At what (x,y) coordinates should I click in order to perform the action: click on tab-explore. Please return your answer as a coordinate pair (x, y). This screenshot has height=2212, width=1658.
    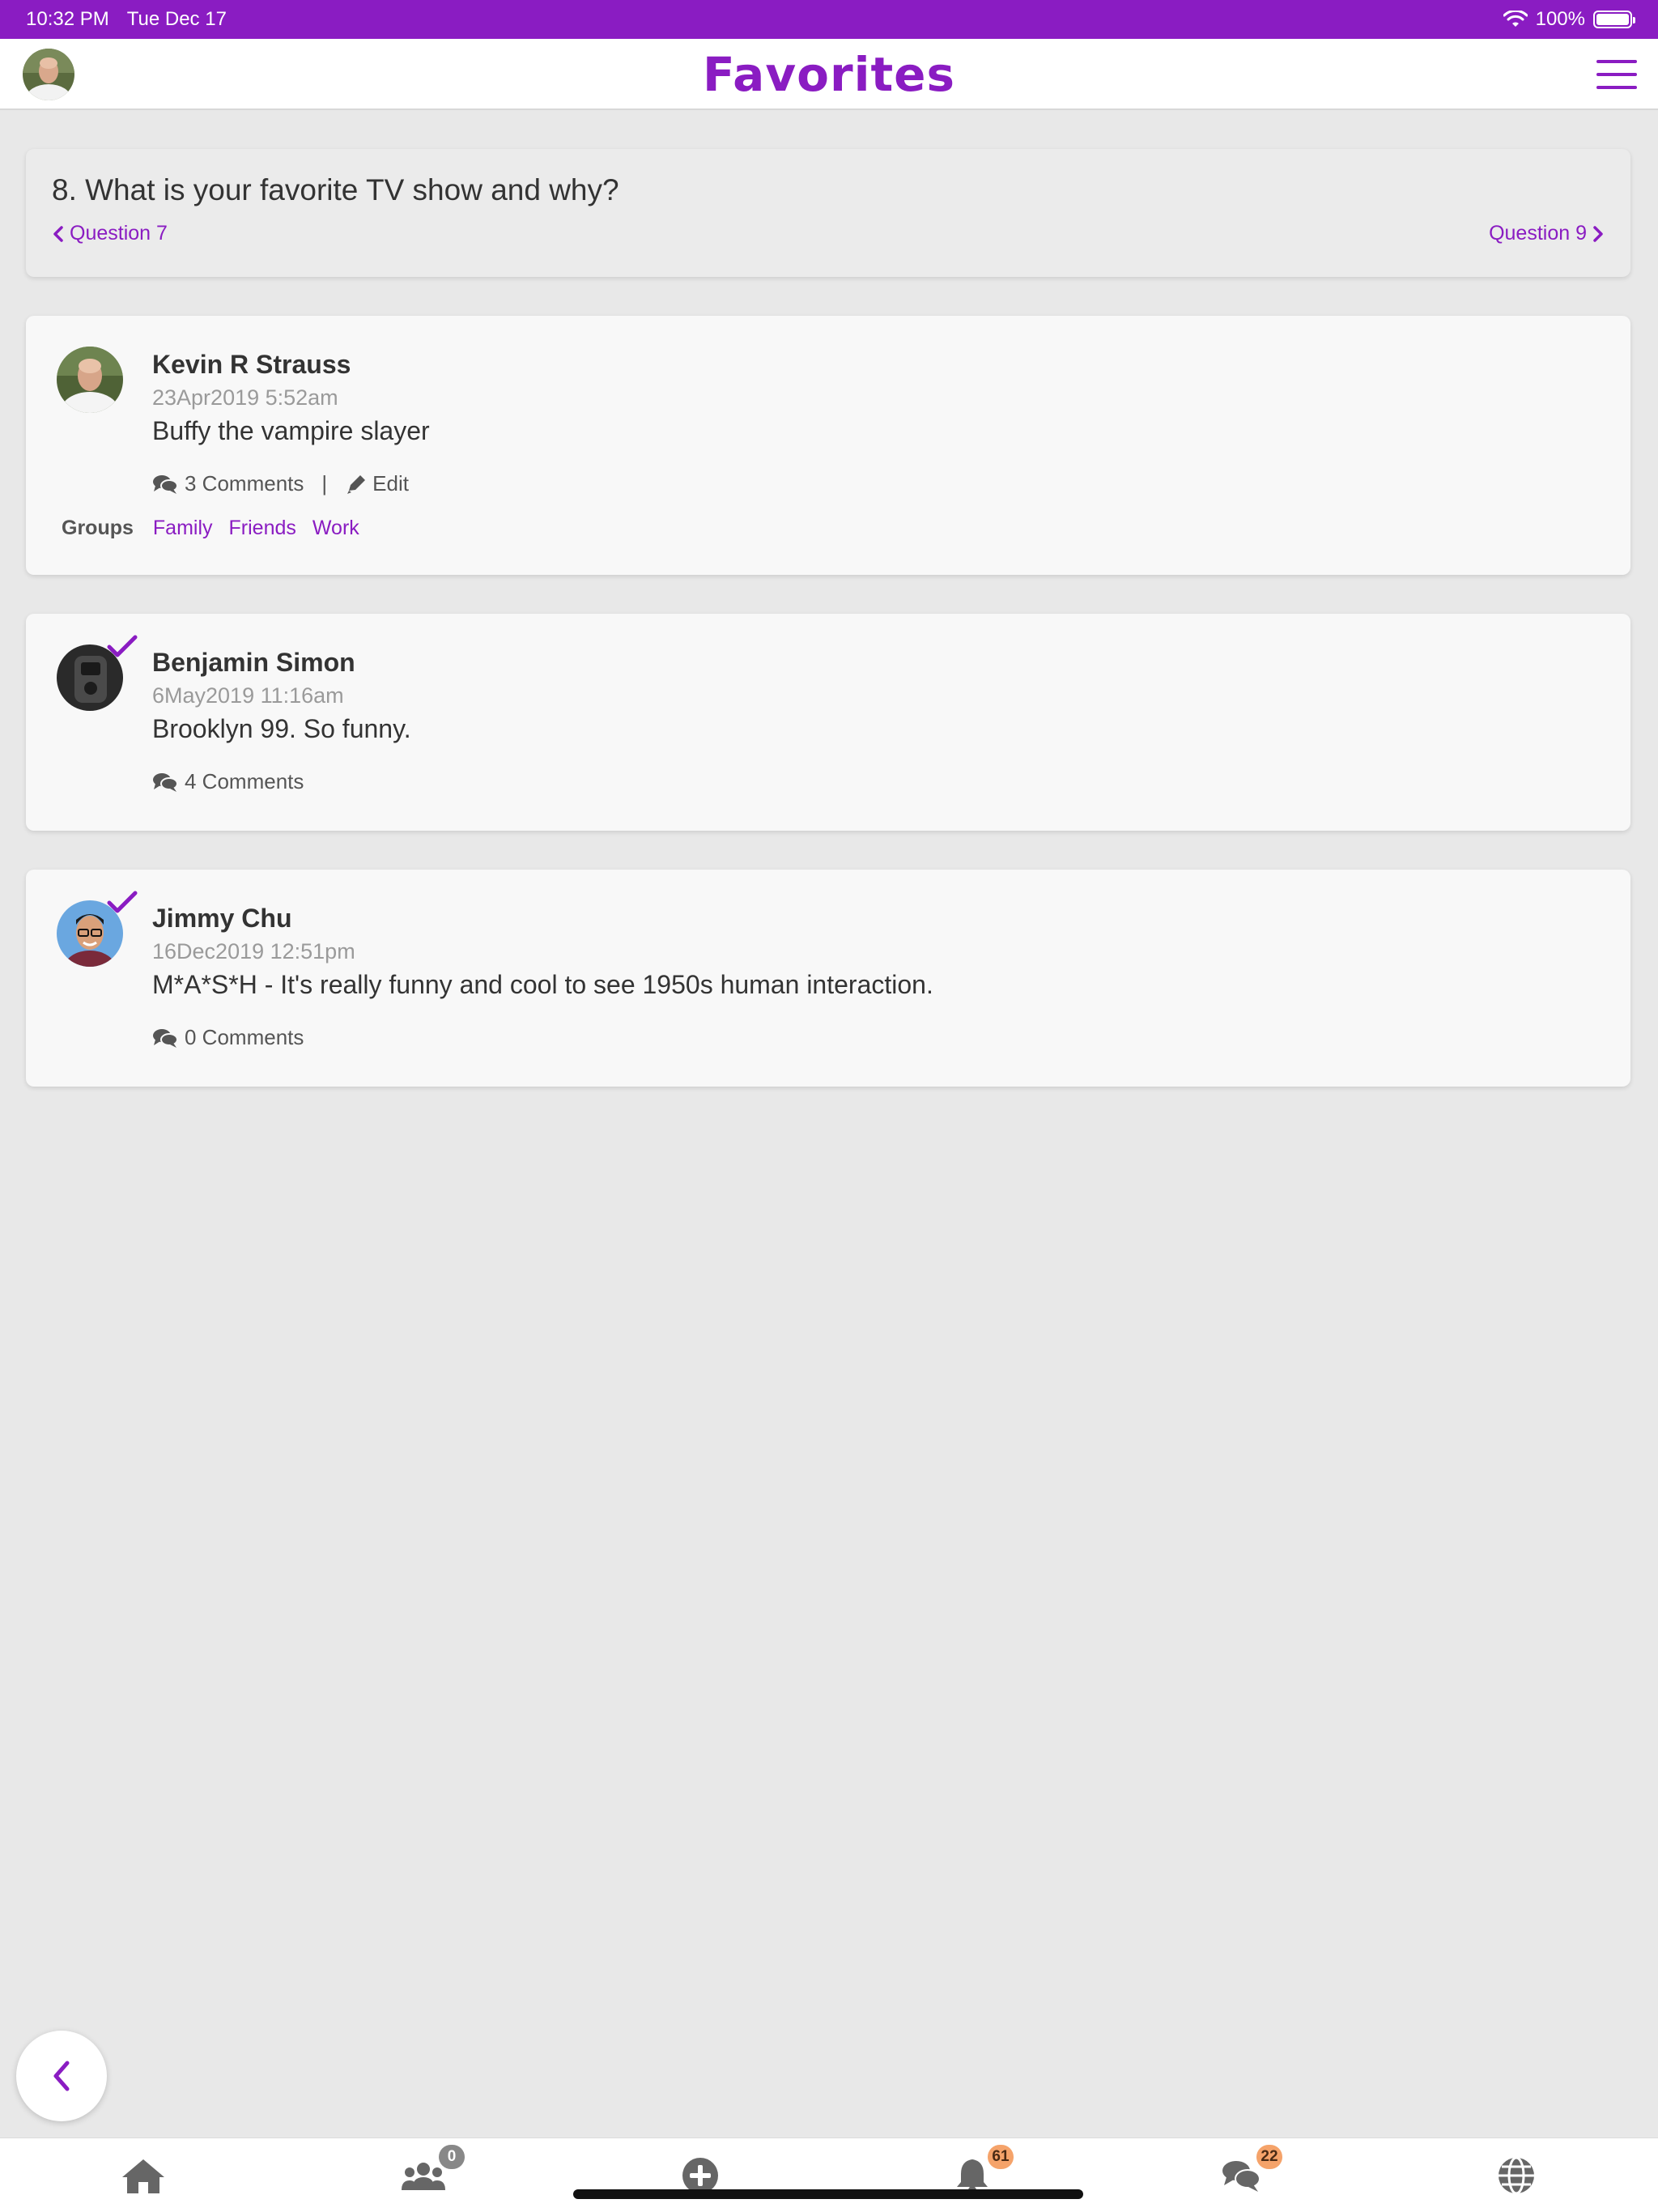
    Looking at the image, I should click on (1516, 2176).